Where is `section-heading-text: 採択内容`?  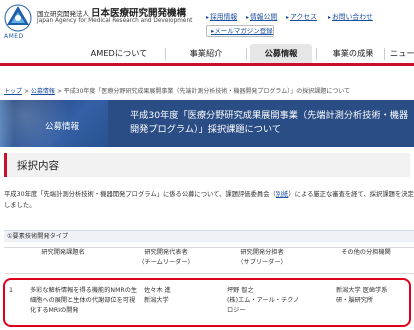
section-heading-text: 採択内容 is located at coordinates (38, 166).